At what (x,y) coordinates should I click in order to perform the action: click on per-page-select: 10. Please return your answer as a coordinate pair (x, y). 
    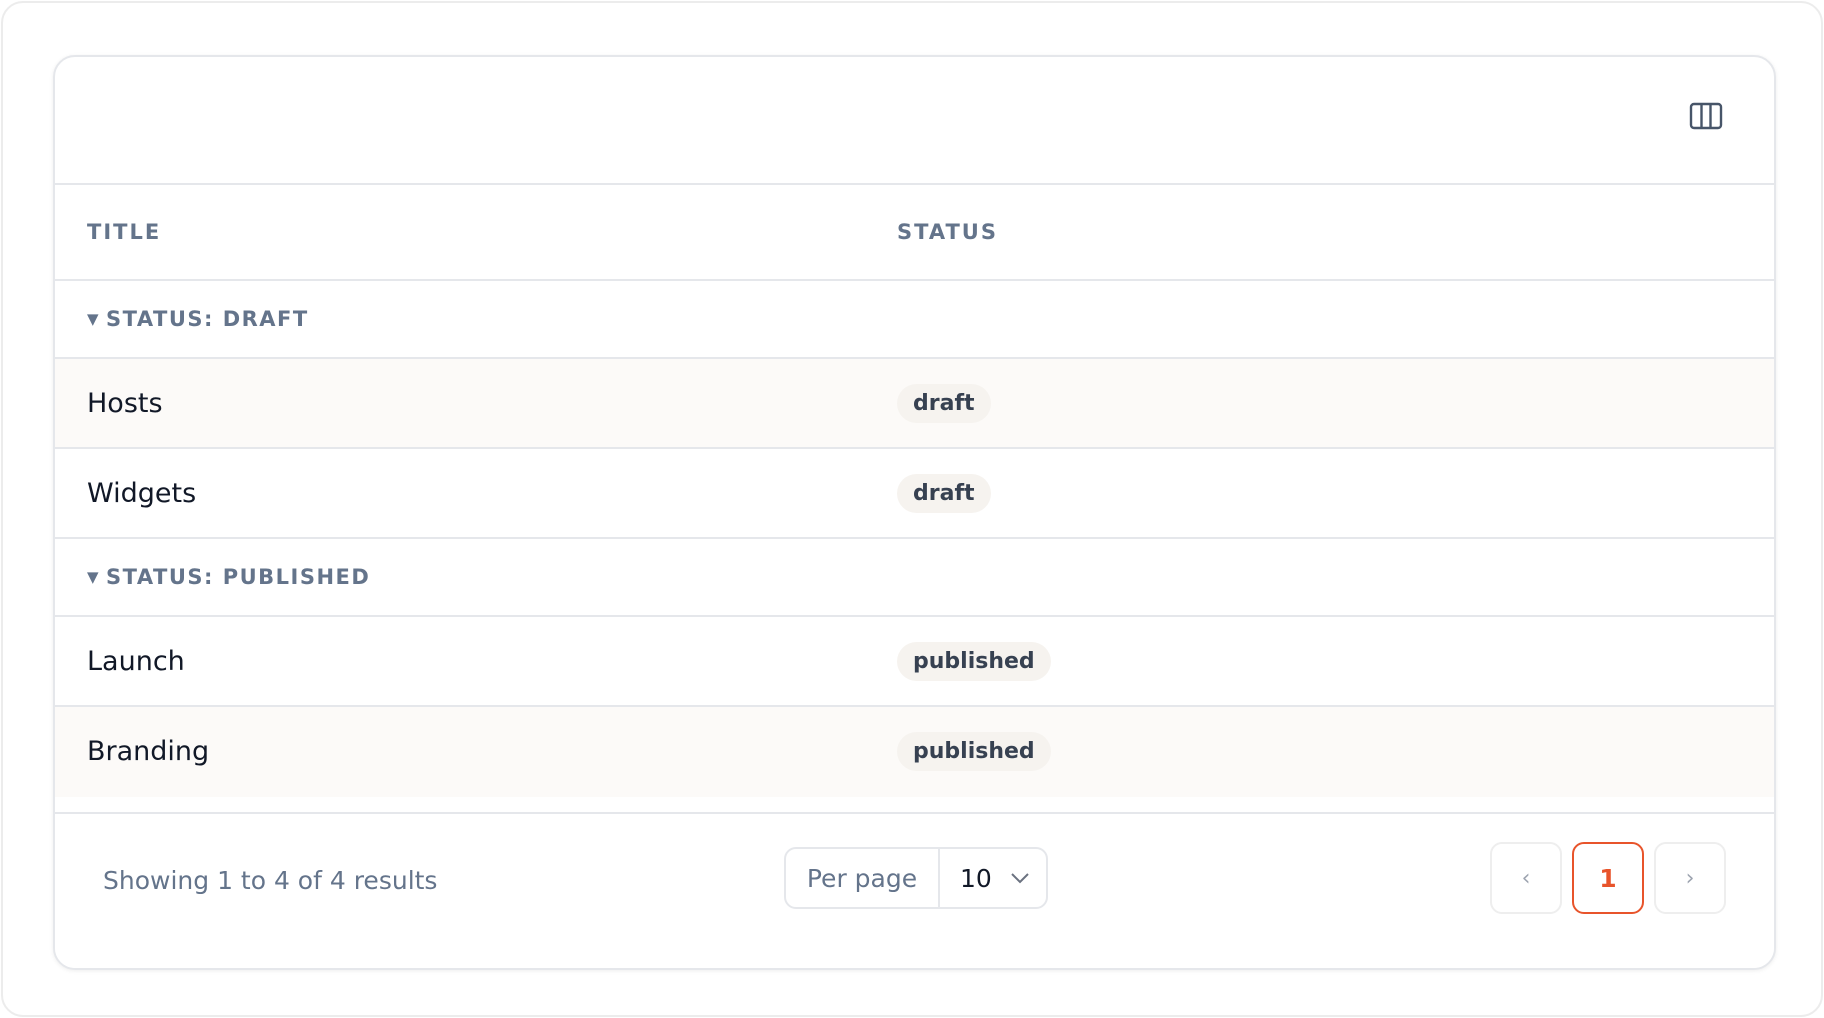
    Looking at the image, I should click on (993, 878).